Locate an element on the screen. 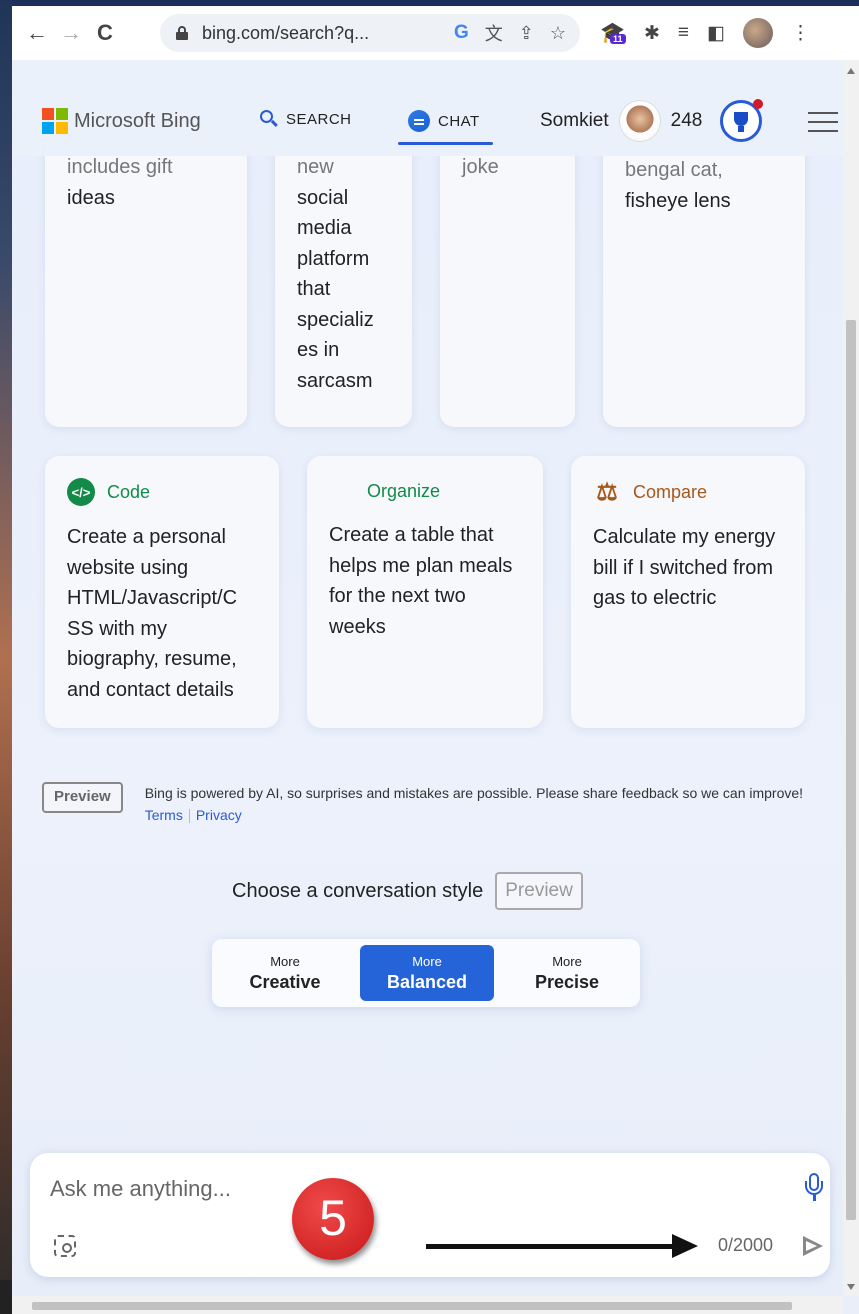 The image size is (859, 1314). search-icon is located at coordinates (269, 119).